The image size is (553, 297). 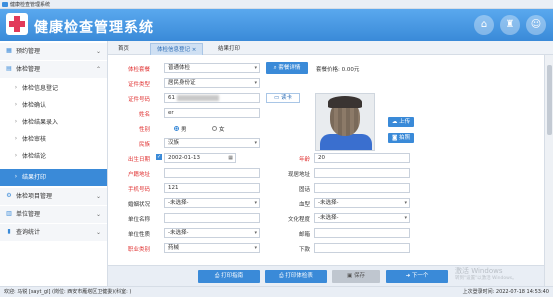 What do you see at coordinates (40, 88) in the screenshot?
I see `sidebar-item-label: 体检信息登记` at bounding box center [40, 88].